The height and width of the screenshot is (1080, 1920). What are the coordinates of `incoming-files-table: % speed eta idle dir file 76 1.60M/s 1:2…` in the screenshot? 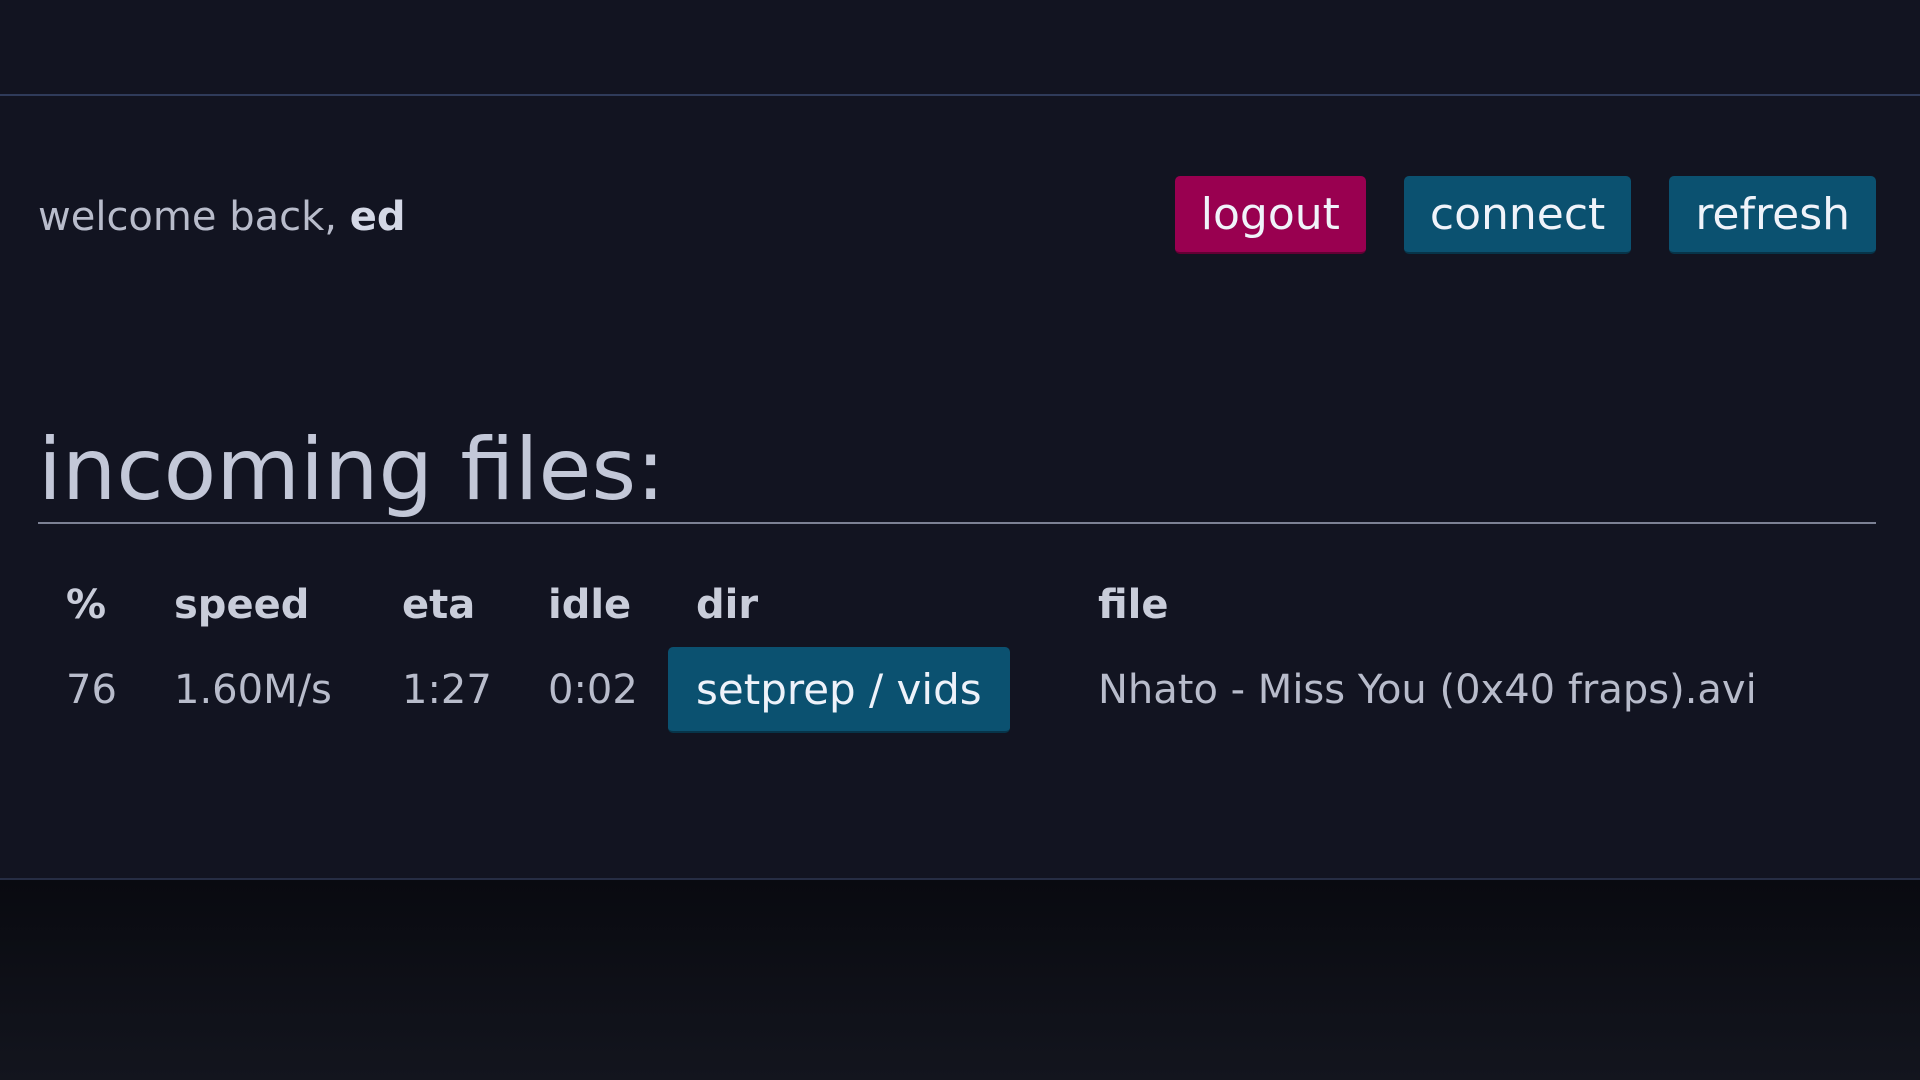 It's located at (911, 657).